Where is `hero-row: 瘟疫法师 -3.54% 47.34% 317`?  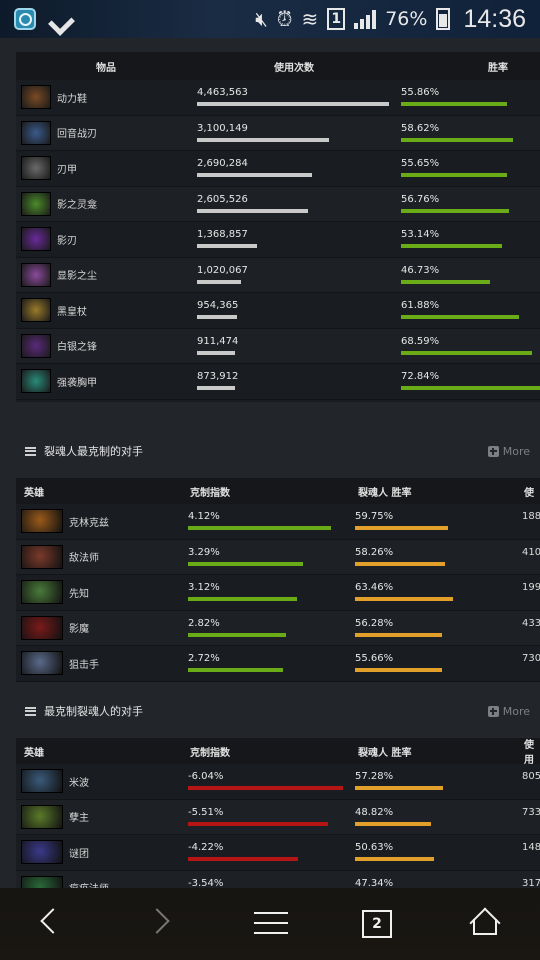
hero-row: 瘟疫法师 -3.54% 47.34% 317 is located at coordinates (278, 879).